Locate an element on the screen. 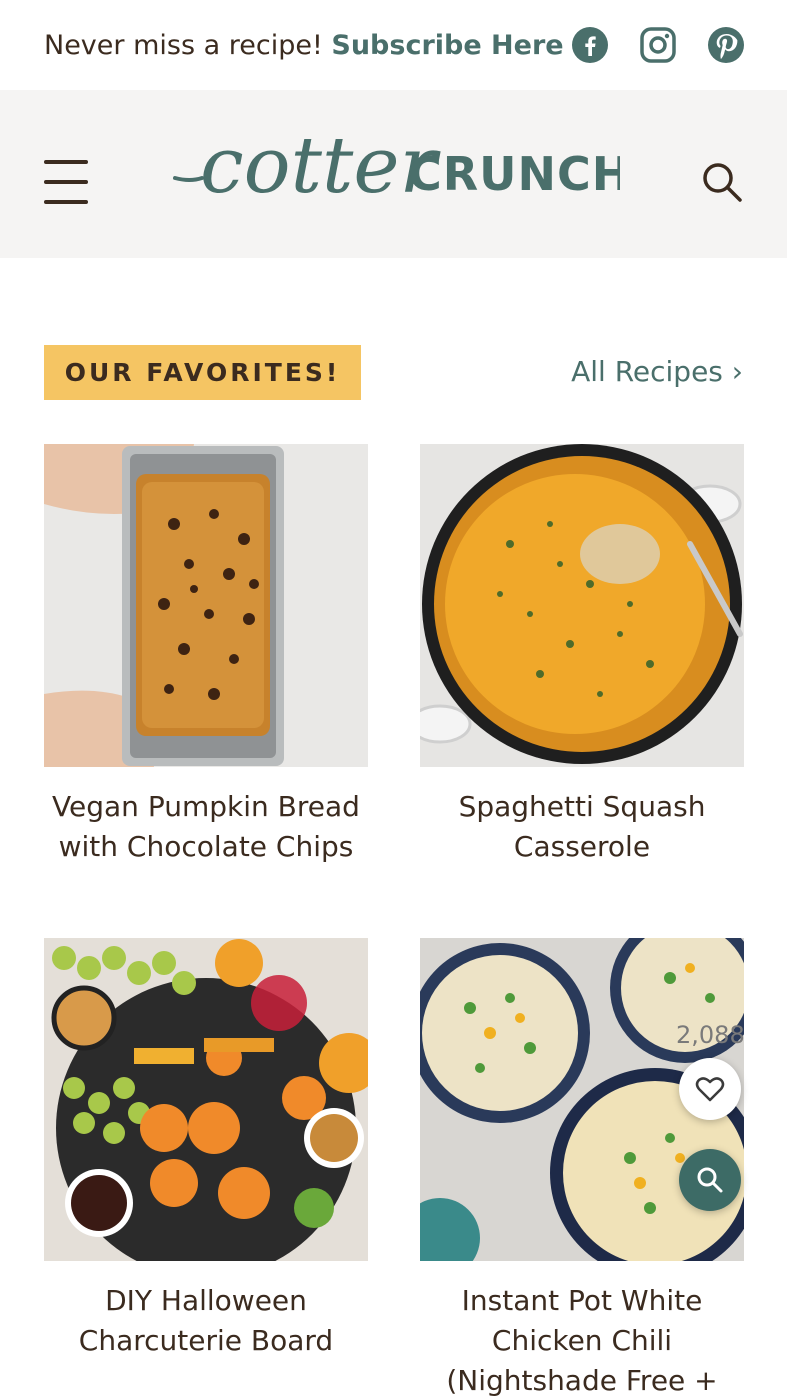  instagram-icon is located at coordinates (658, 45).